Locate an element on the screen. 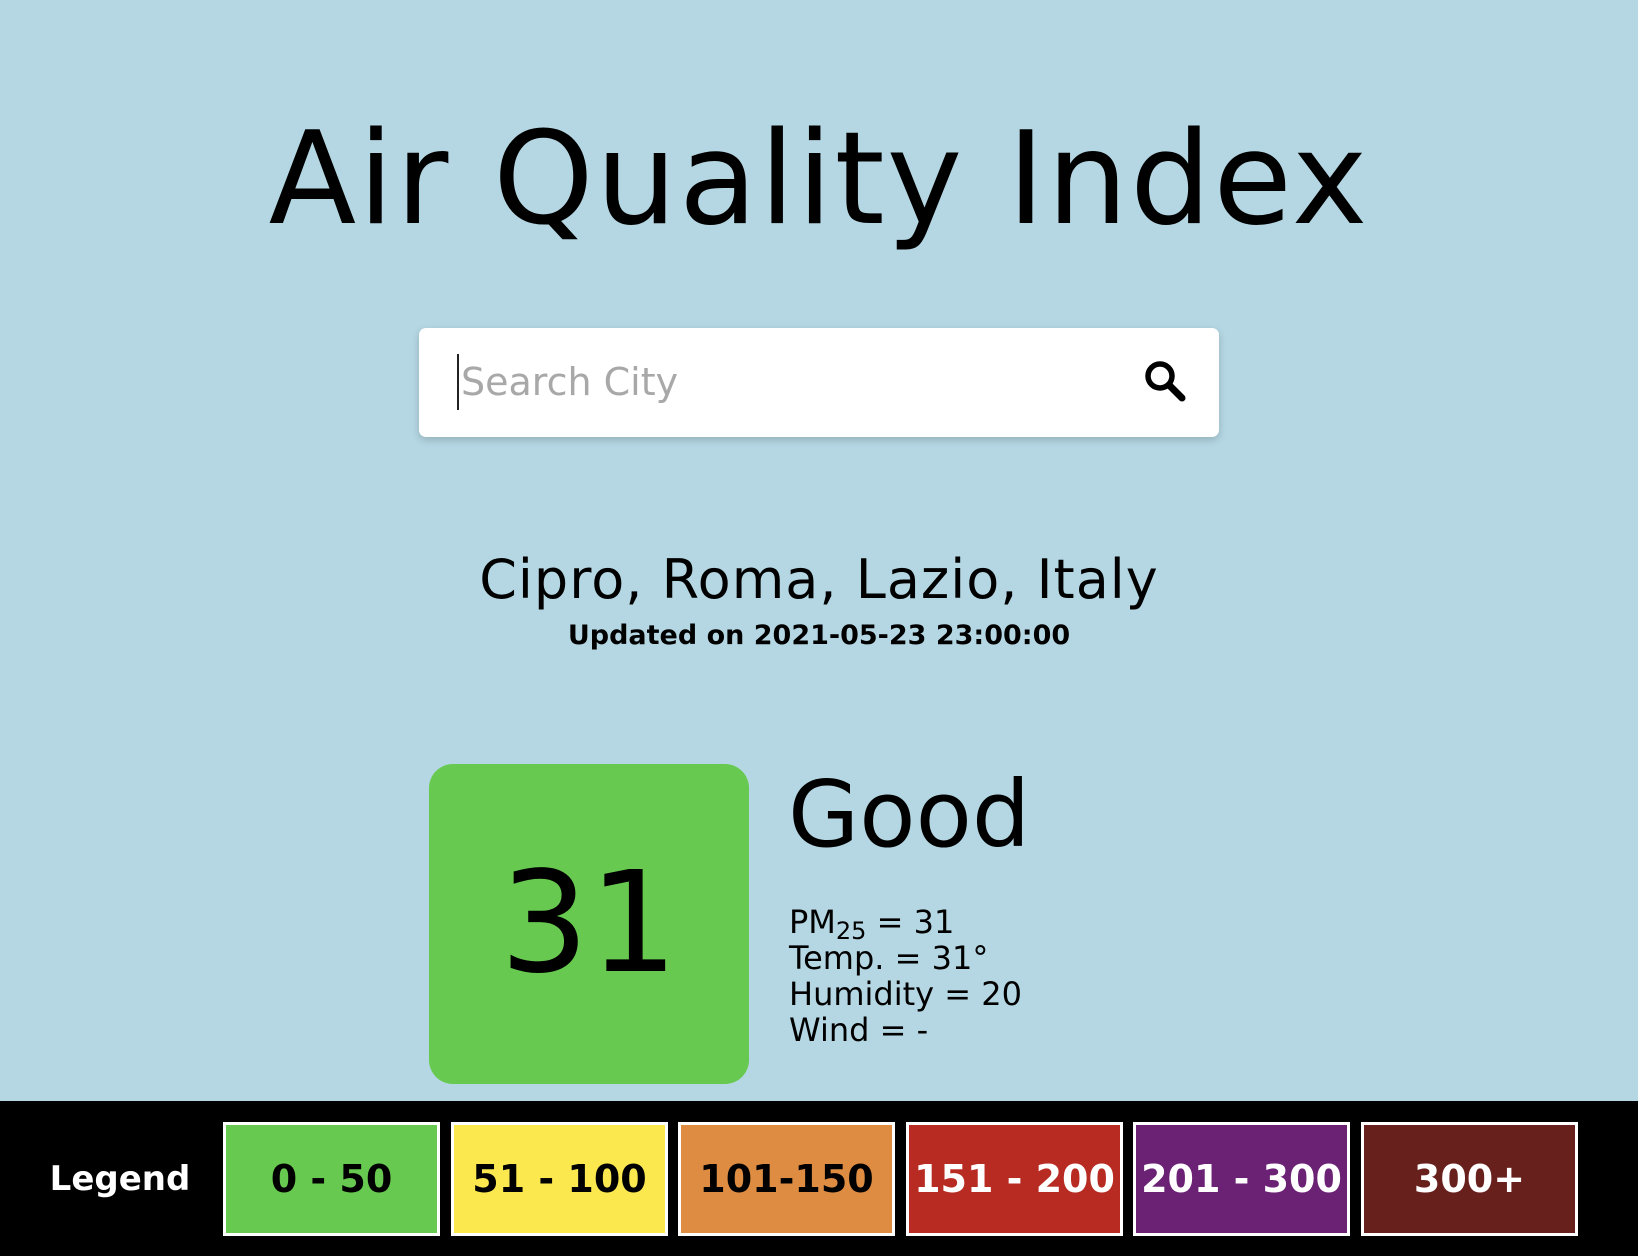 The image size is (1638, 1256). temperature-reading: Temp. = 31° is located at coordinates (889, 958).